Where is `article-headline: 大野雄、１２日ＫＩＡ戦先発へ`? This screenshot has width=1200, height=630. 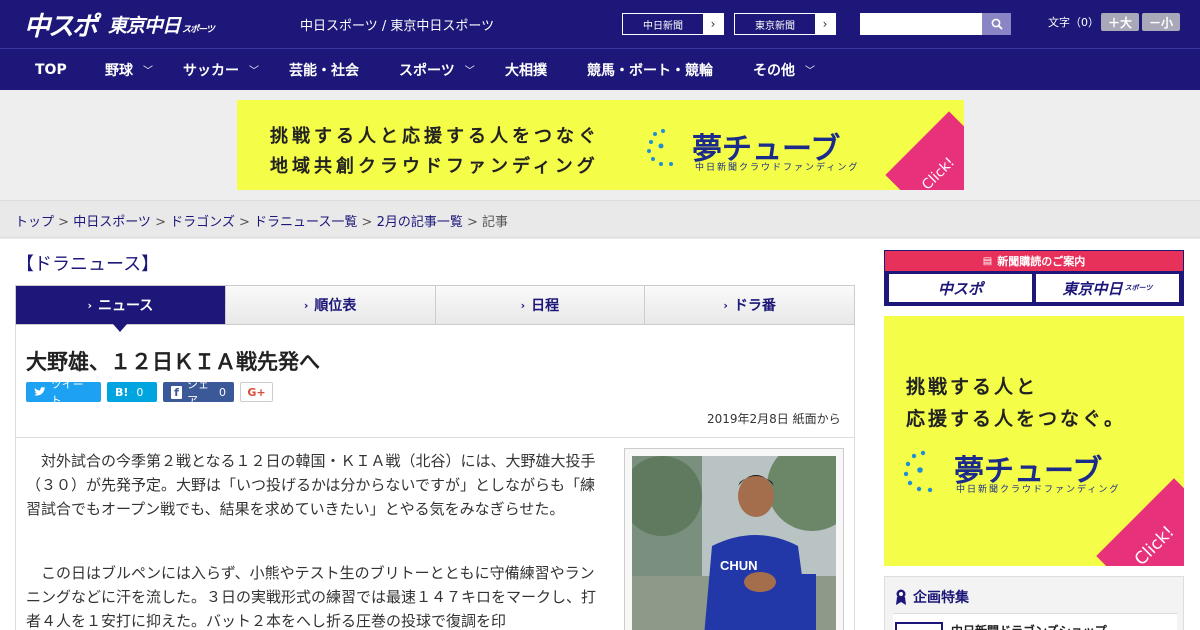 article-headline: 大野雄、１２日ＫＩＡ戦先発へ is located at coordinates (173, 362).